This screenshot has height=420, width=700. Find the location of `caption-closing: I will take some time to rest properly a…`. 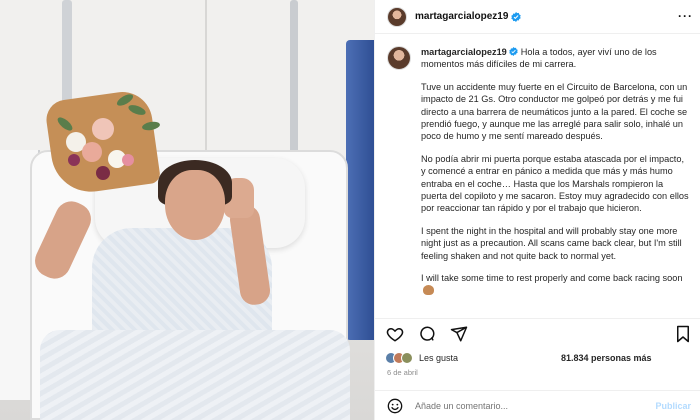

caption-closing: I will take some time to rest properly a… is located at coordinates (552, 278).